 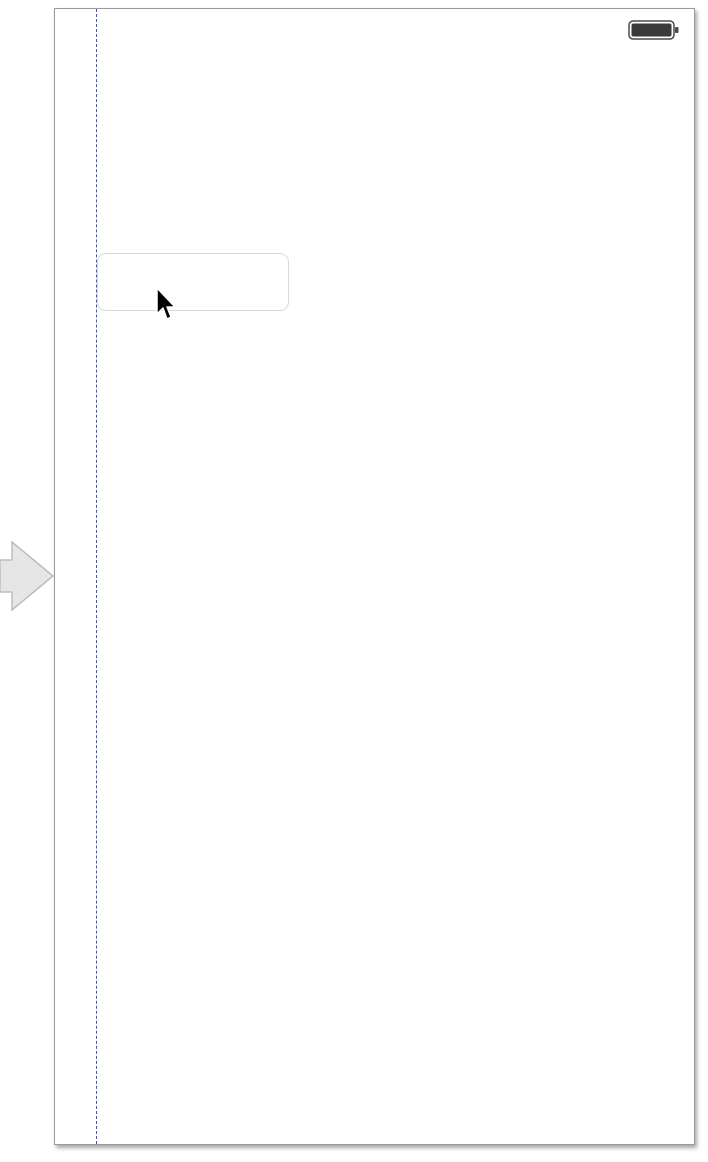 What do you see at coordinates (193, 282) in the screenshot?
I see `text-field` at bounding box center [193, 282].